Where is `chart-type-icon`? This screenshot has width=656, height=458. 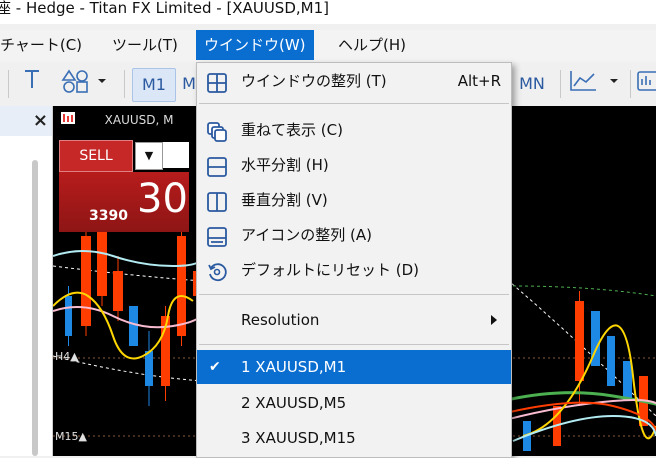 chart-type-icon is located at coordinates (79, 119).